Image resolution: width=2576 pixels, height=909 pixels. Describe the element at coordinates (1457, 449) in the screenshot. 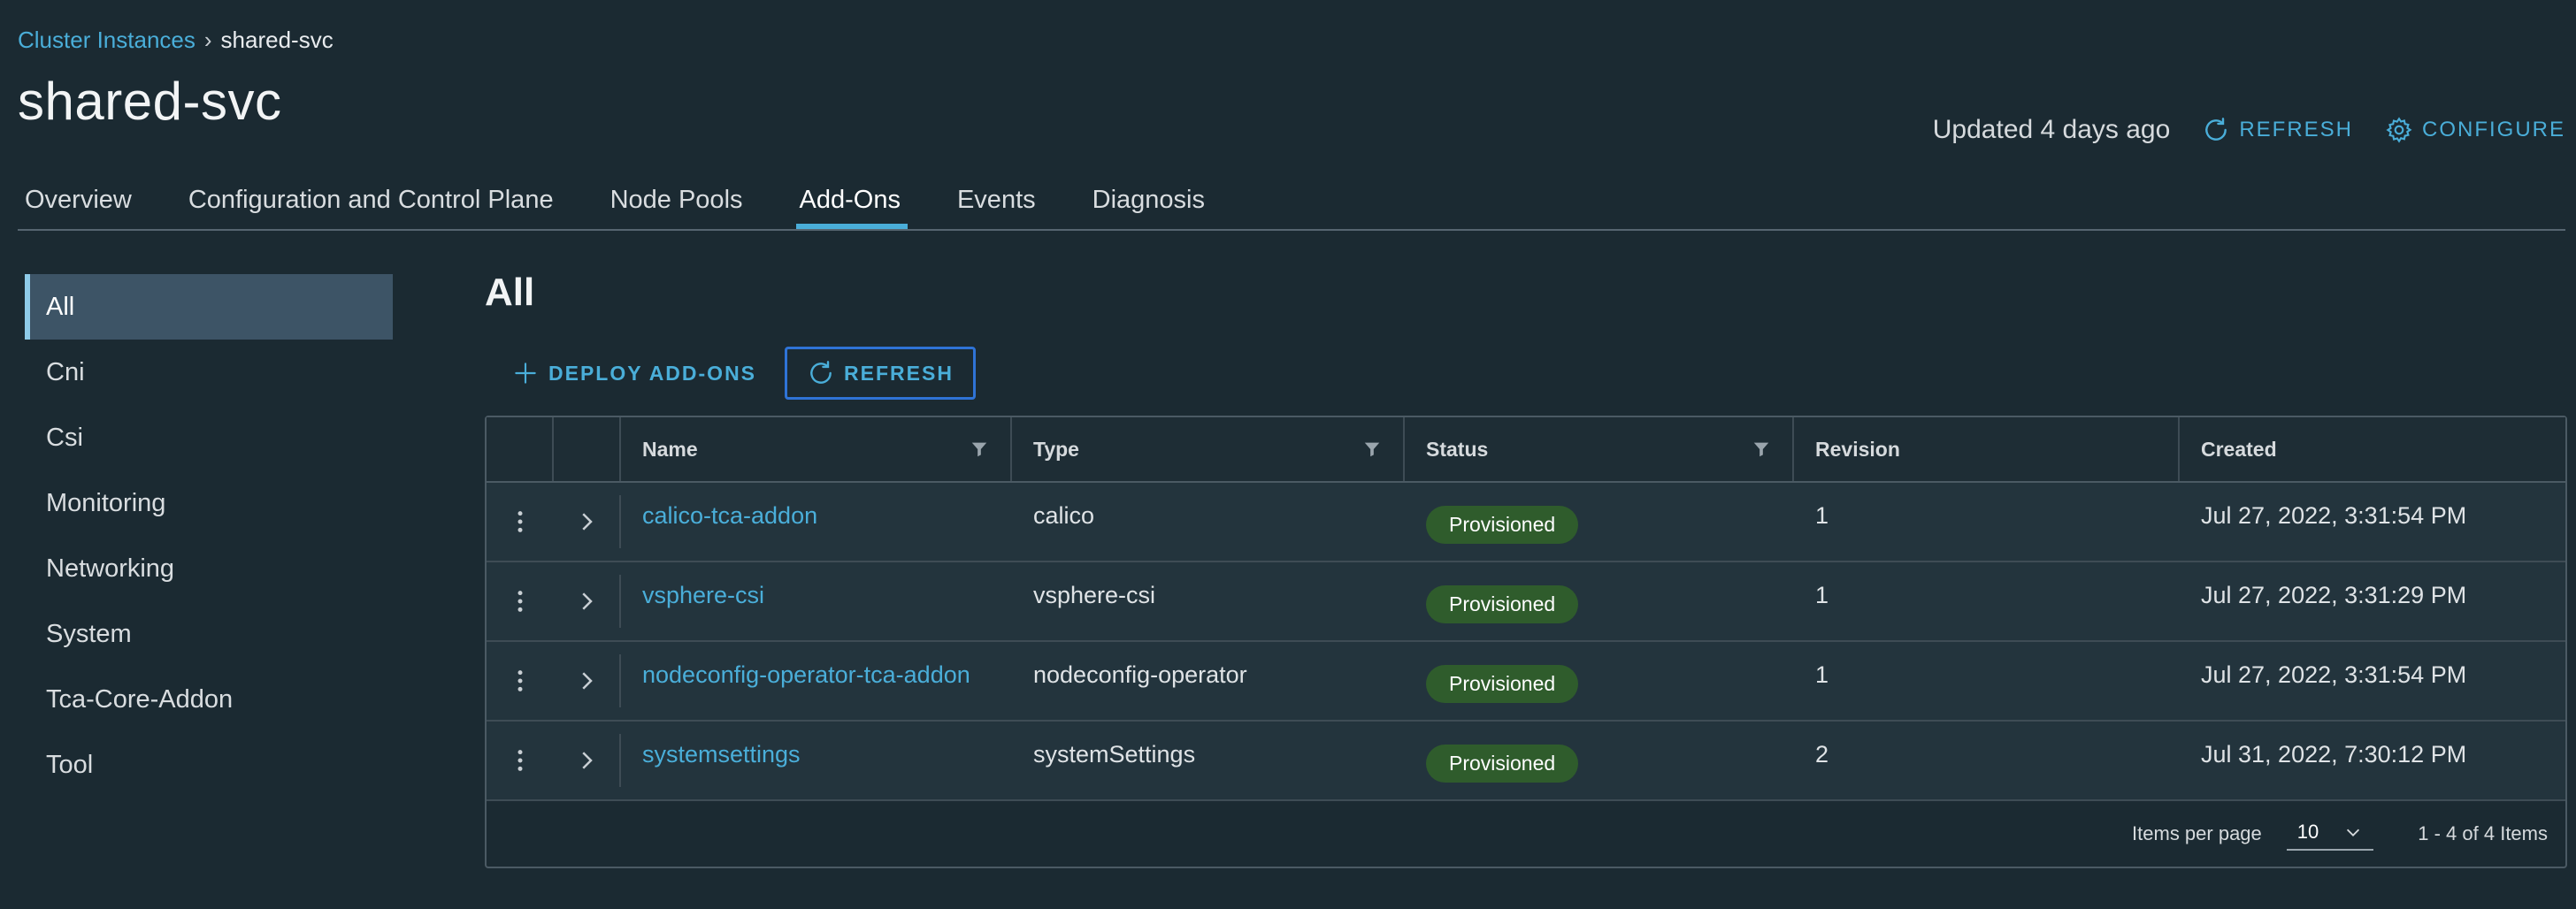

I see `column-header-status-label: Status` at that location.